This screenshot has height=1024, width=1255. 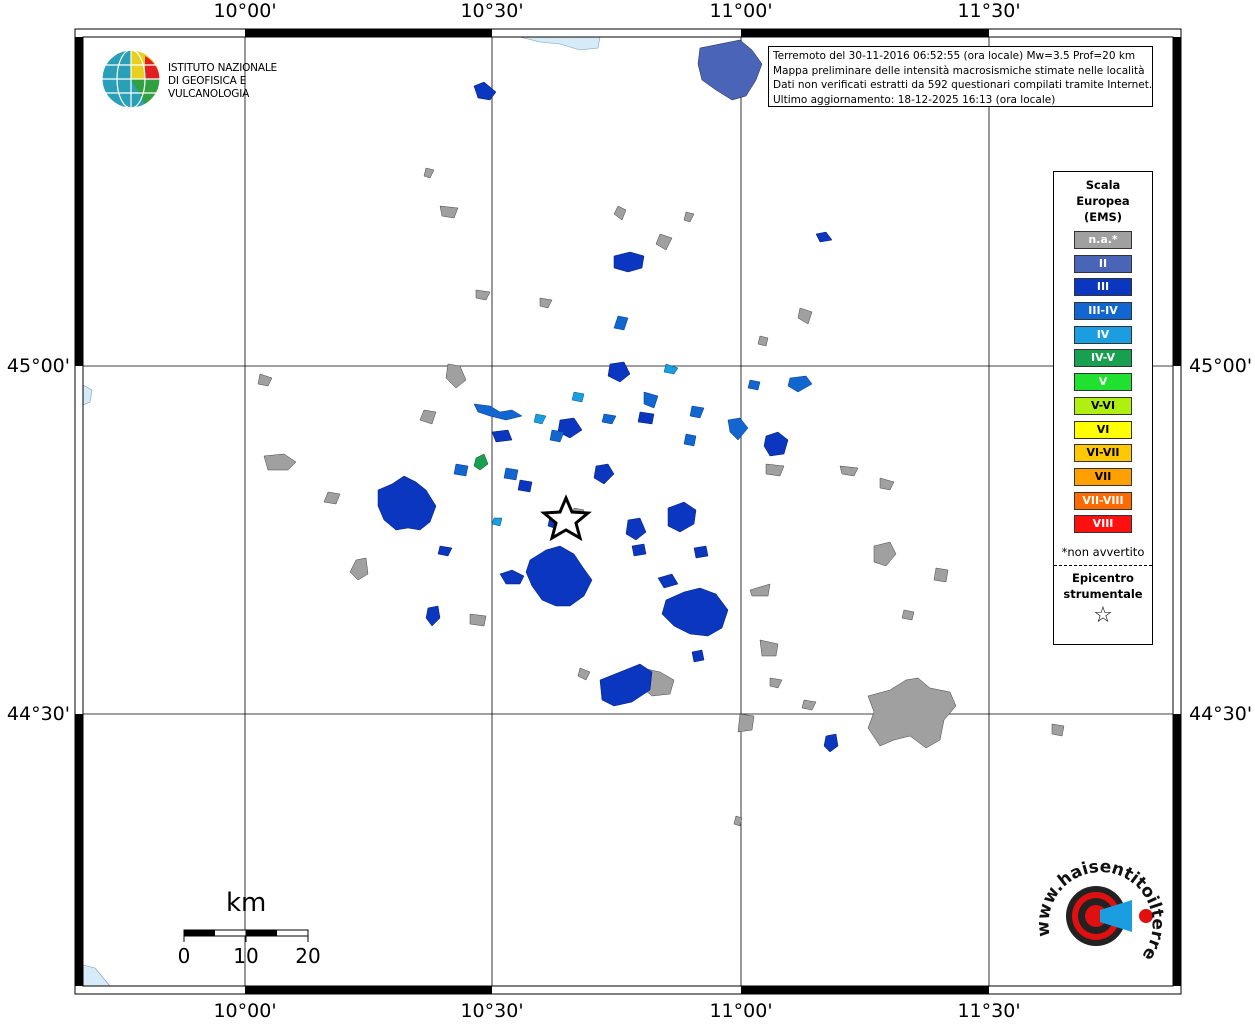 I want to click on legend-item-viii: VIII, so click(x=1103, y=524).